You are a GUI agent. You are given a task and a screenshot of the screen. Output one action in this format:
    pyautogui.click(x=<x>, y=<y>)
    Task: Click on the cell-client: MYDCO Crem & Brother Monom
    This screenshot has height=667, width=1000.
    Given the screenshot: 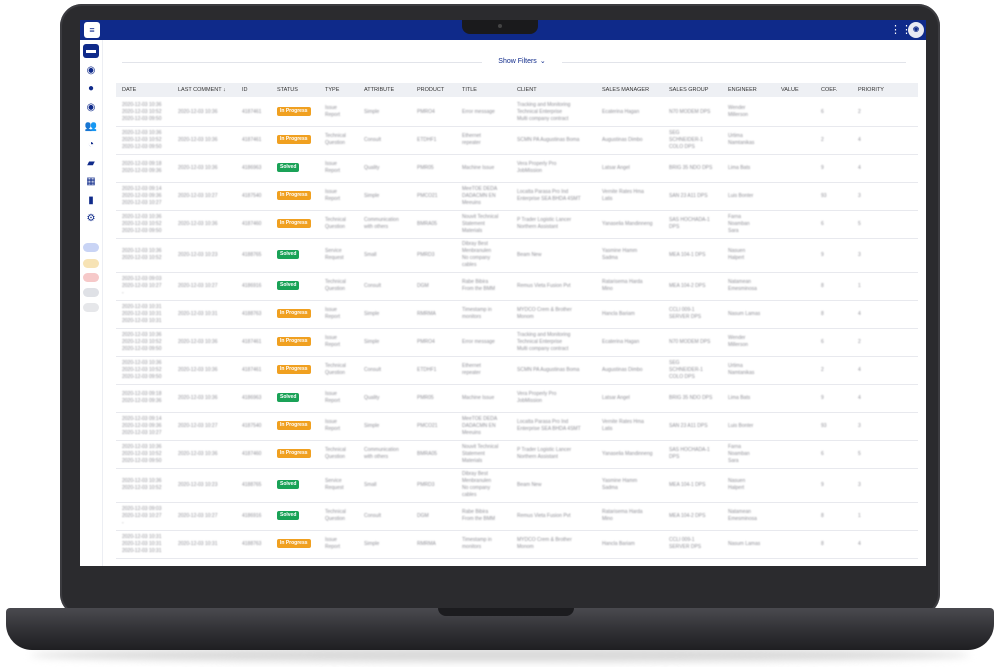 What is the action you would take?
    pyautogui.click(x=544, y=543)
    